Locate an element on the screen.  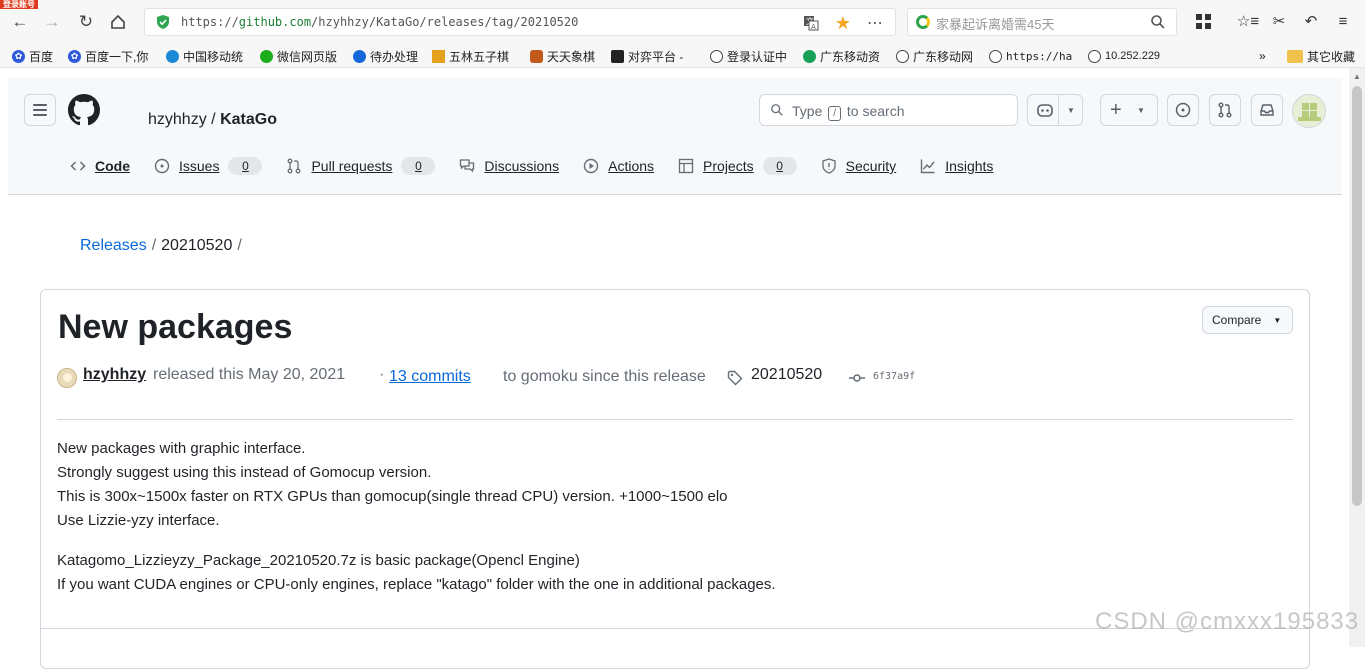
create-new-button: + ▼ is located at coordinates (1129, 110).